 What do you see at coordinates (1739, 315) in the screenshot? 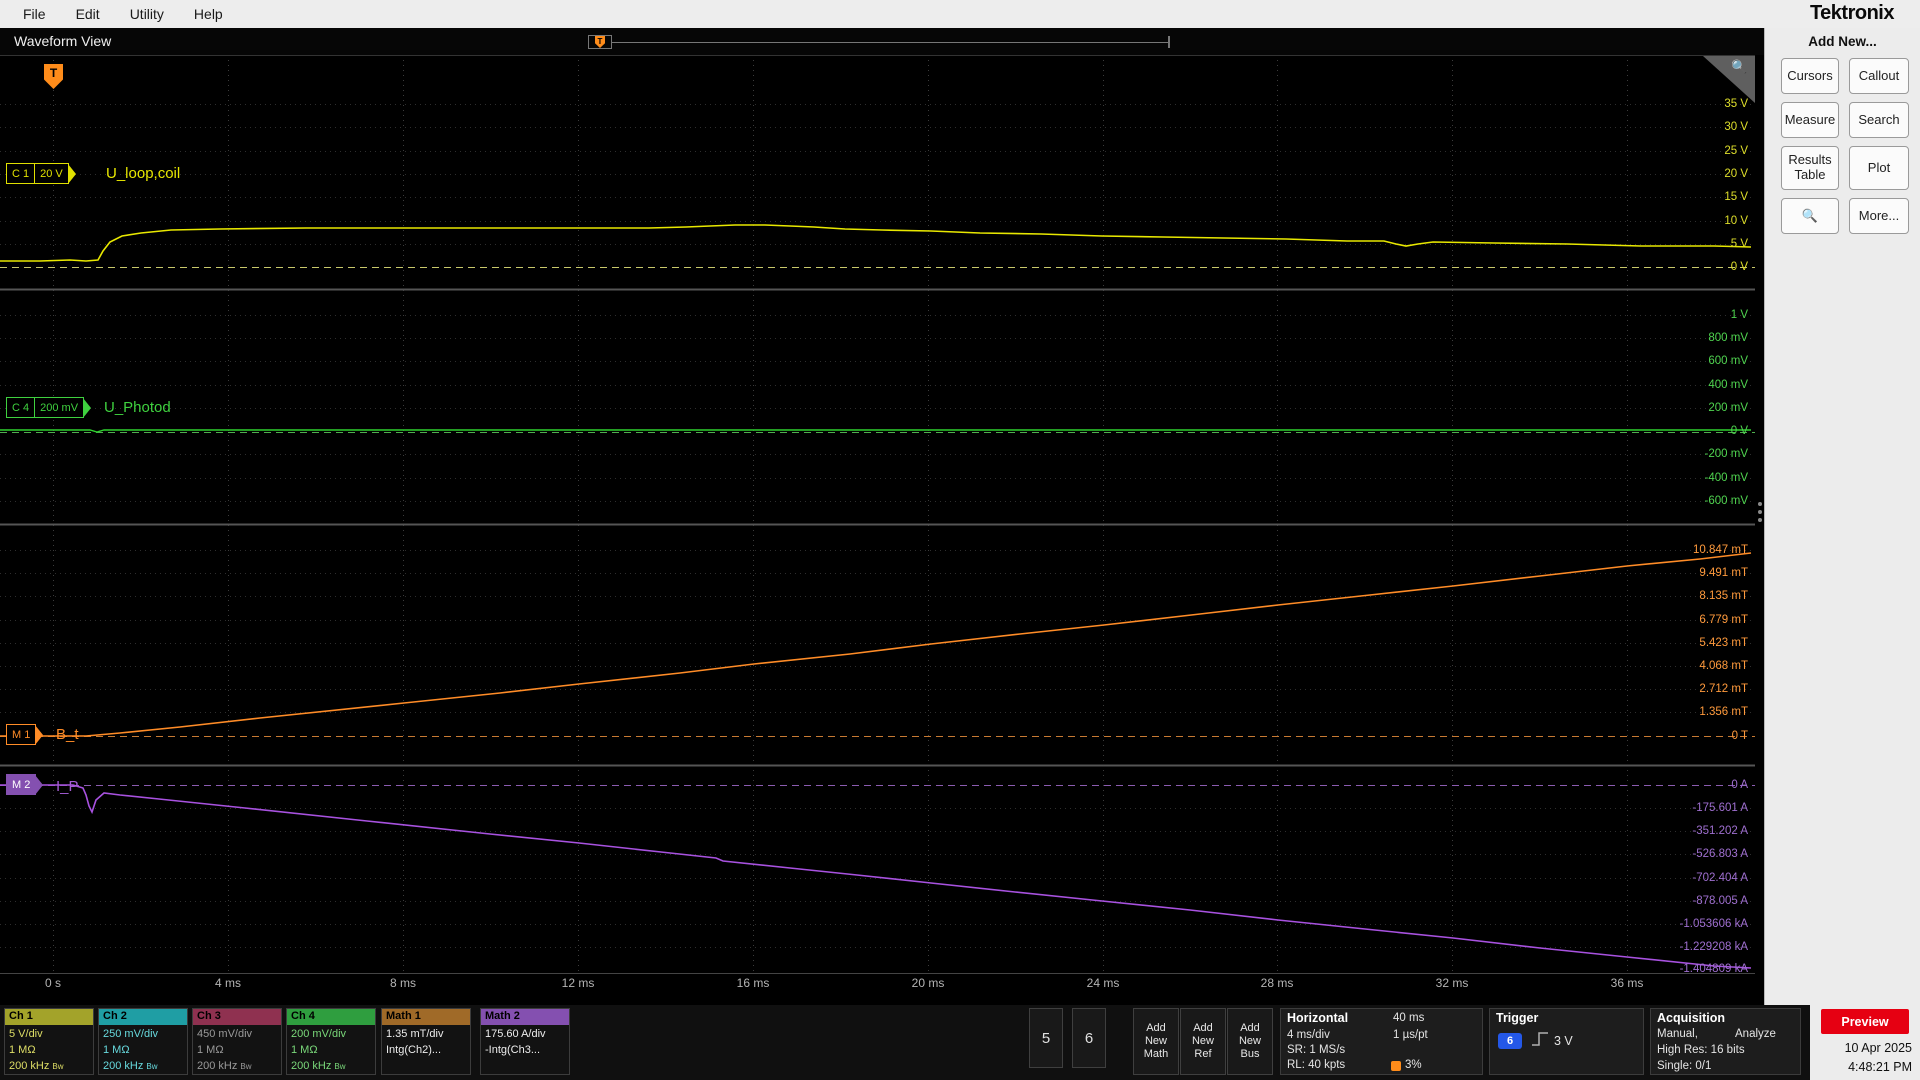
I see `y-axis-label-ch4: 1 V` at bounding box center [1739, 315].